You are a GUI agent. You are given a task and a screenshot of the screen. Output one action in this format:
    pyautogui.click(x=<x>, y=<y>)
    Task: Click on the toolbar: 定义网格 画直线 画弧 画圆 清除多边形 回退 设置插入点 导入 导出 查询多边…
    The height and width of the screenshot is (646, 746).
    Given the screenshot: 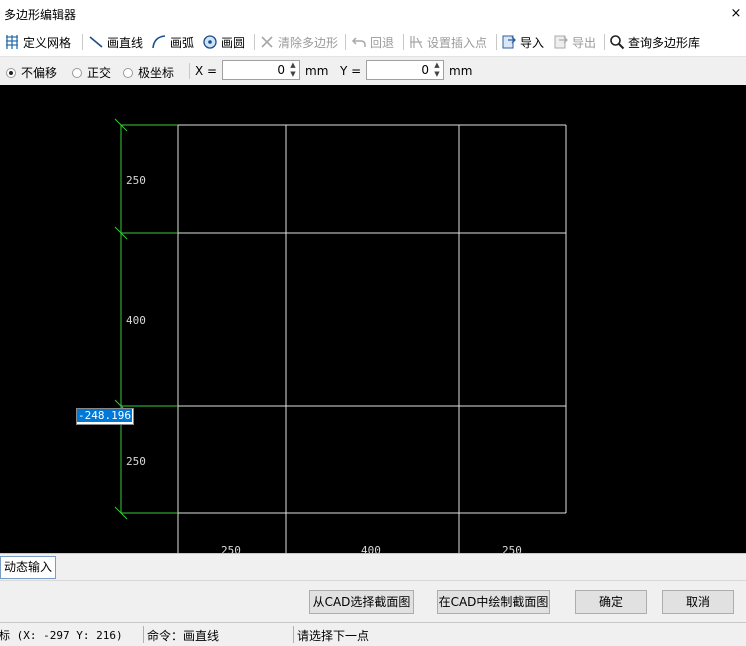 What is the action you would take?
    pyautogui.click(x=373, y=42)
    